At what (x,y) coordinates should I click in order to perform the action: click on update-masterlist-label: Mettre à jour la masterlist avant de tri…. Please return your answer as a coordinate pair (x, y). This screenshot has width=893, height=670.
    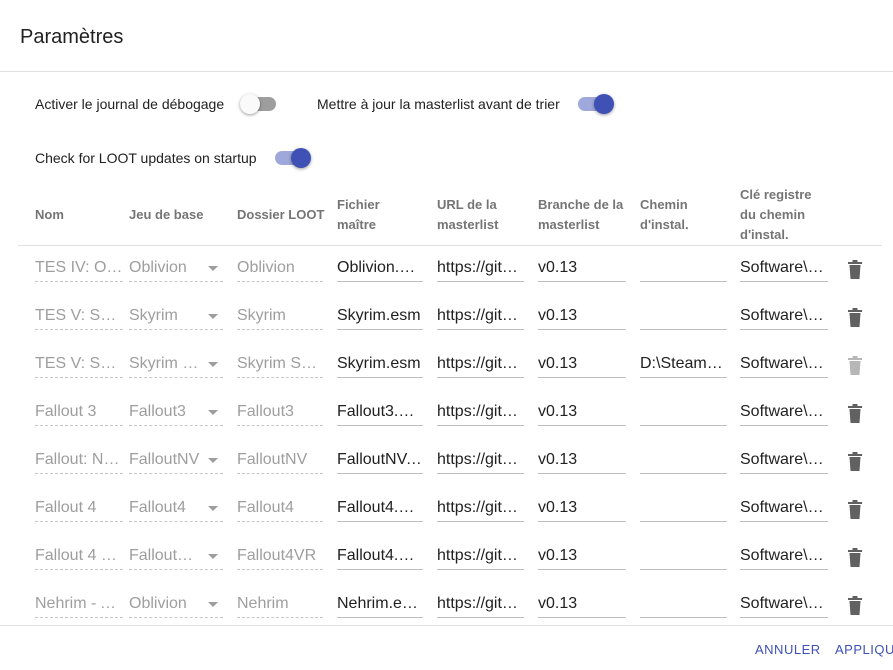
    Looking at the image, I should click on (438, 104).